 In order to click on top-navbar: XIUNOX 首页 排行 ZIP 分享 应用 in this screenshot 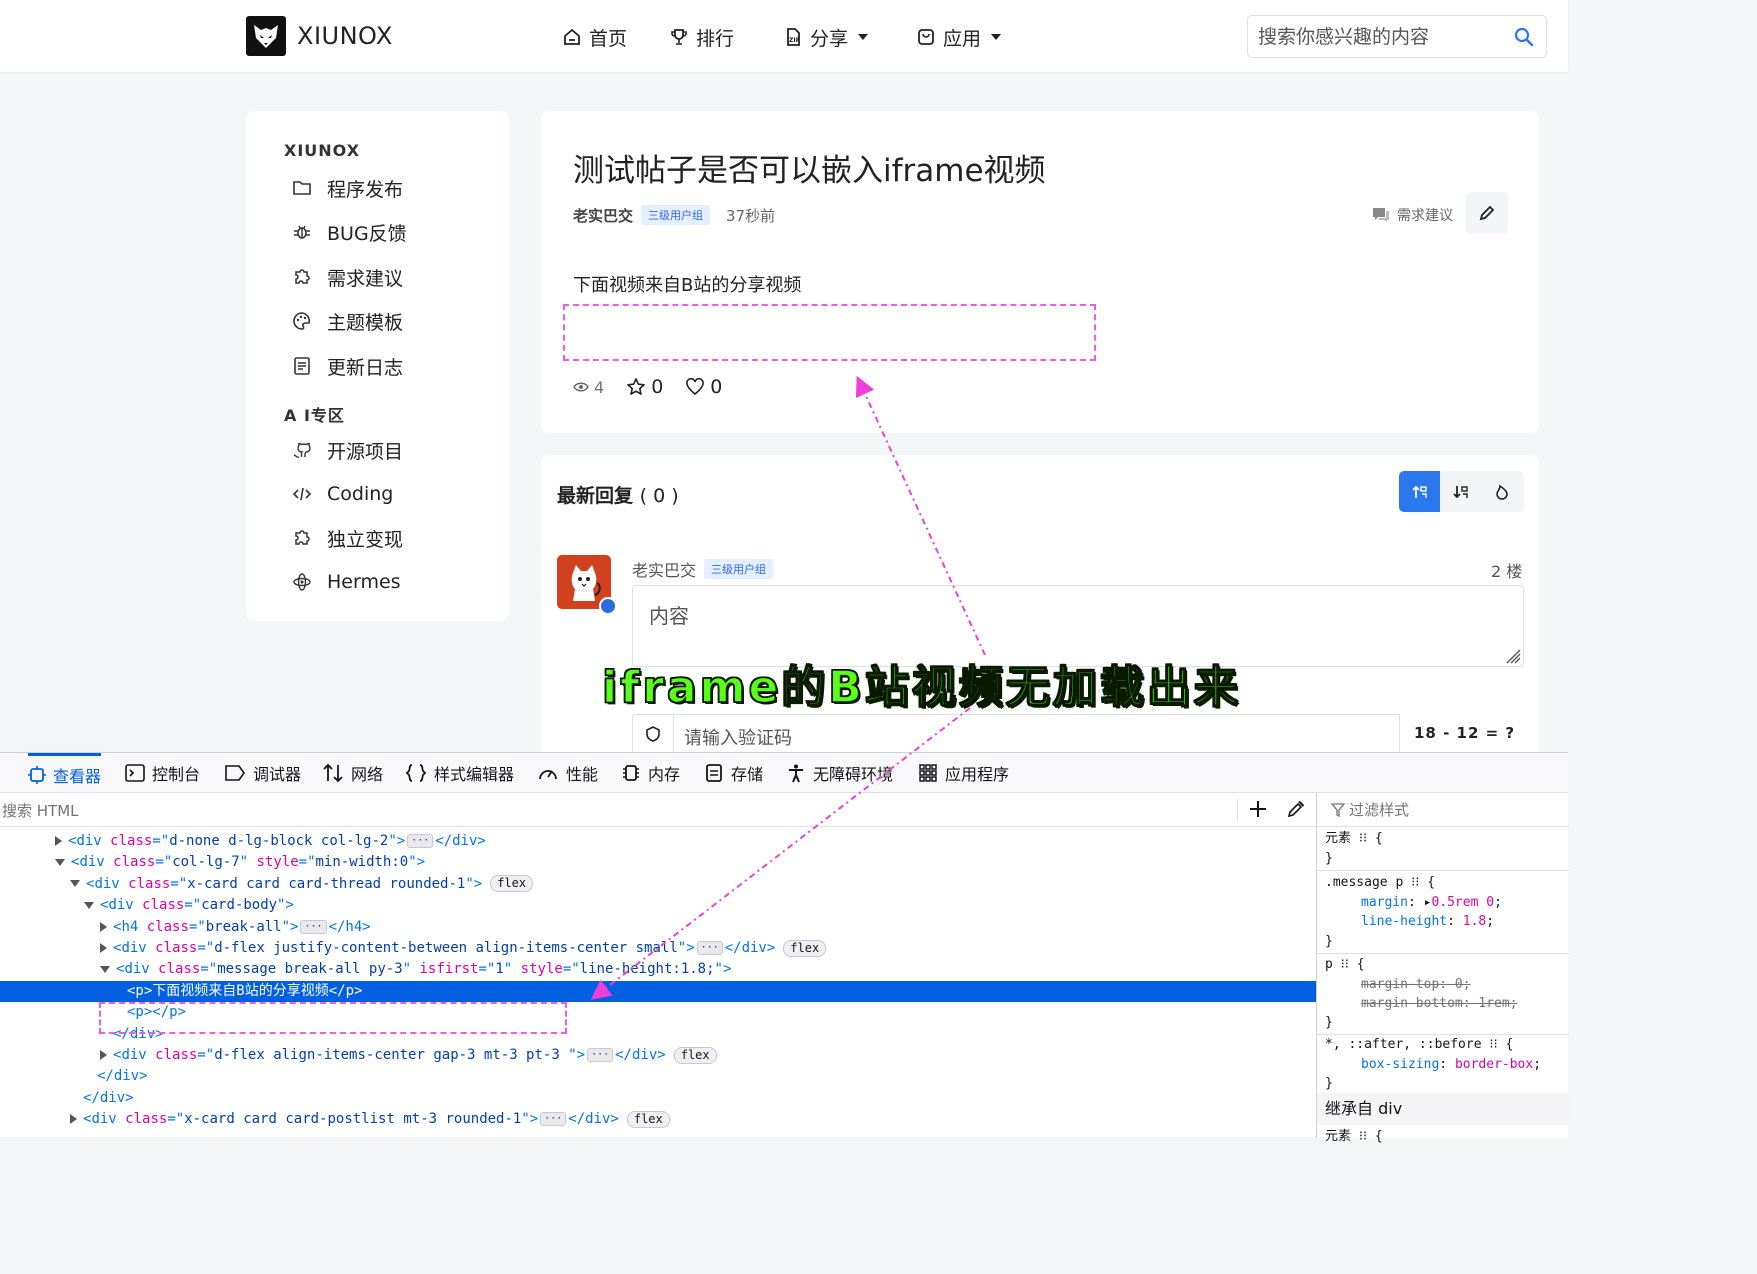, I will do `click(784, 36)`.